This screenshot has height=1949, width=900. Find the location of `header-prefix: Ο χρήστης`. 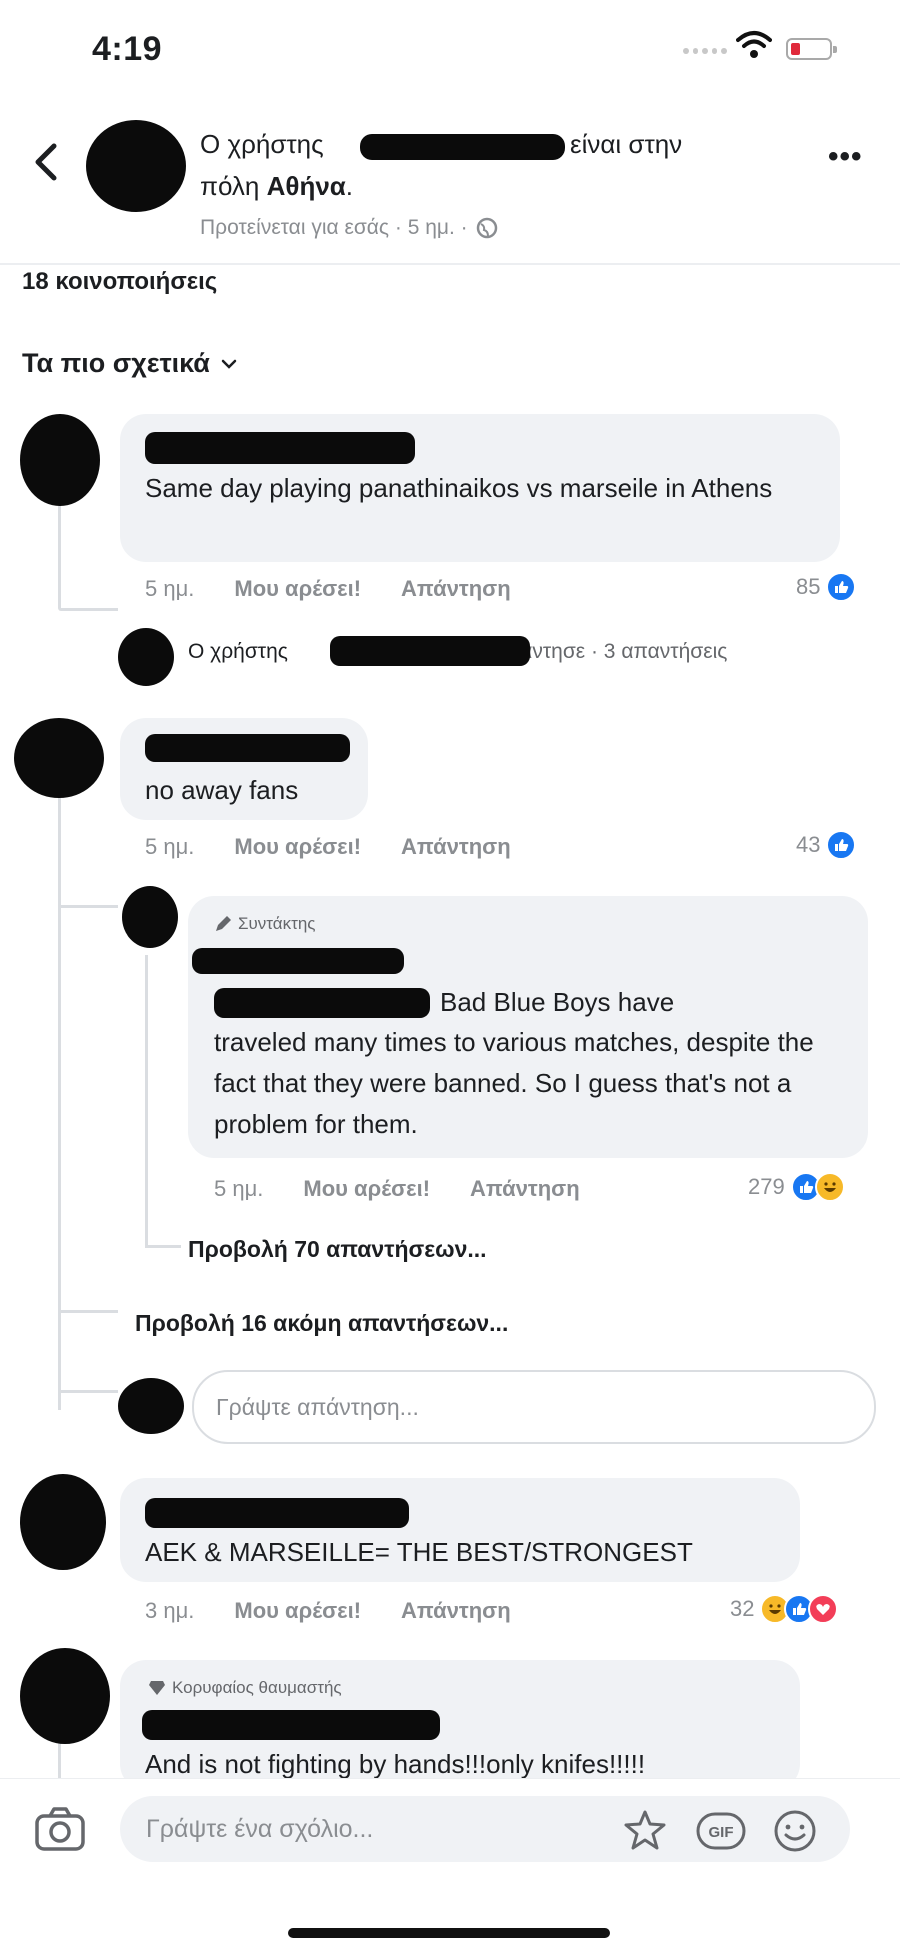

header-prefix: Ο χρήστης is located at coordinates (262, 144).